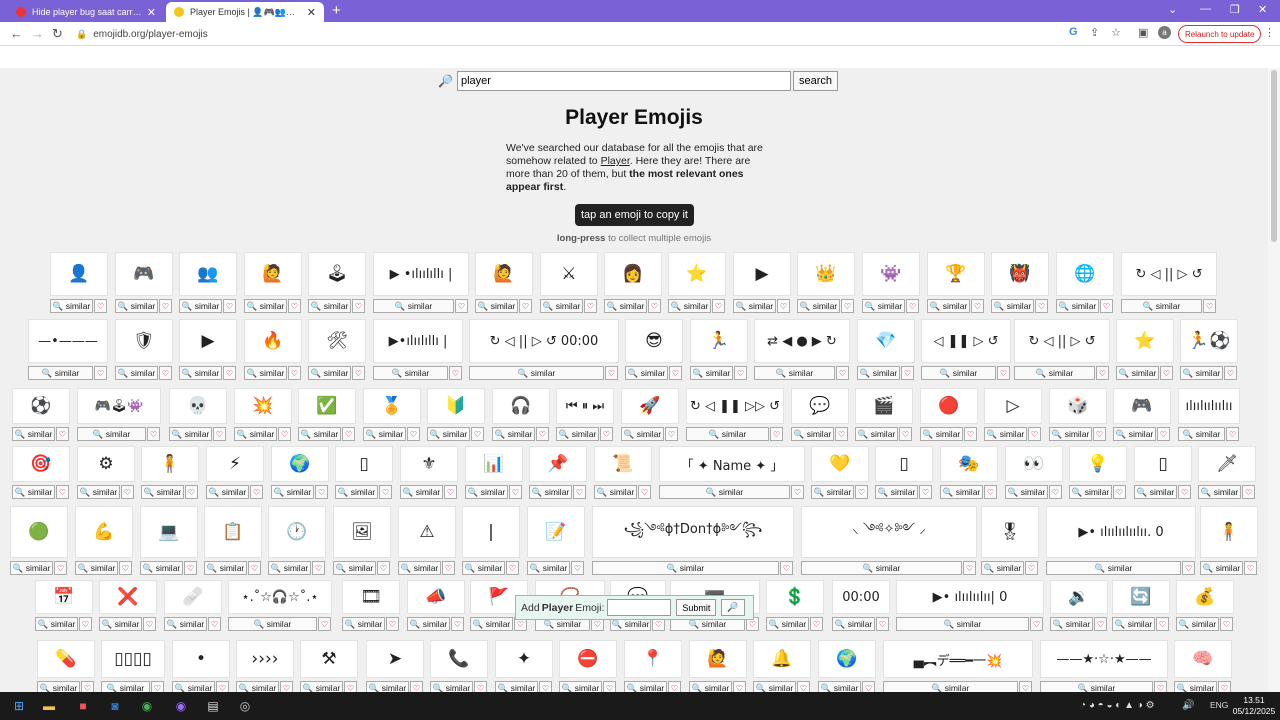 The height and width of the screenshot is (720, 1280). Describe the element at coordinates (169, 541) in the screenshot. I see `emoji-cell: 💻 🔍 similar ♡` at that location.